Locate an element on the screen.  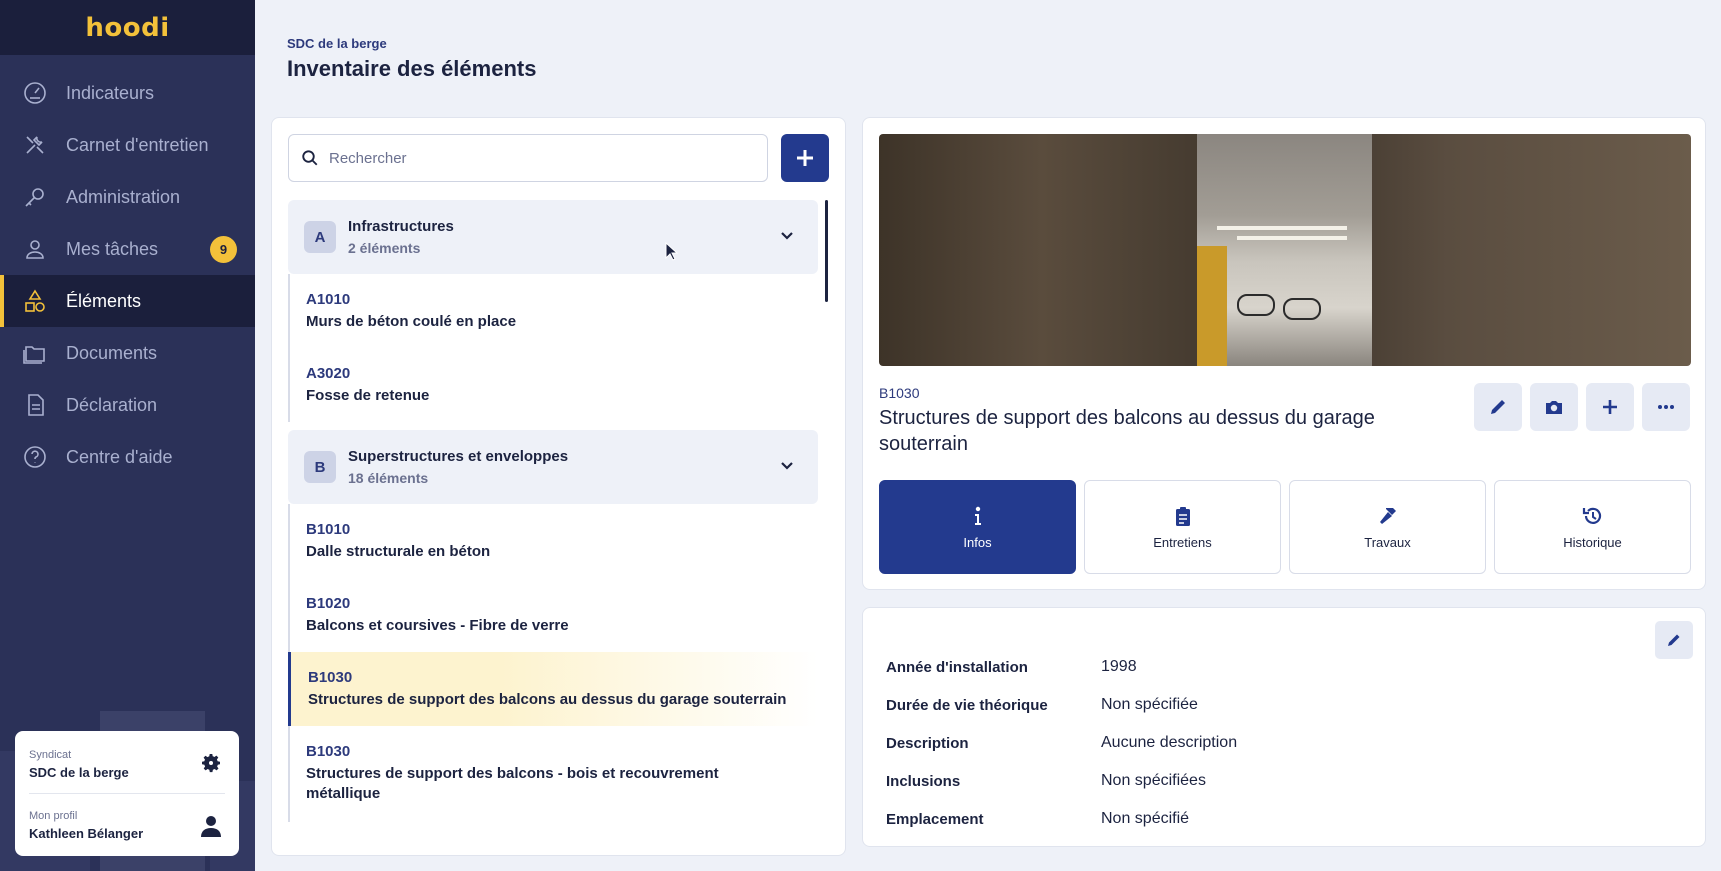
more-button is located at coordinates (1666, 407).